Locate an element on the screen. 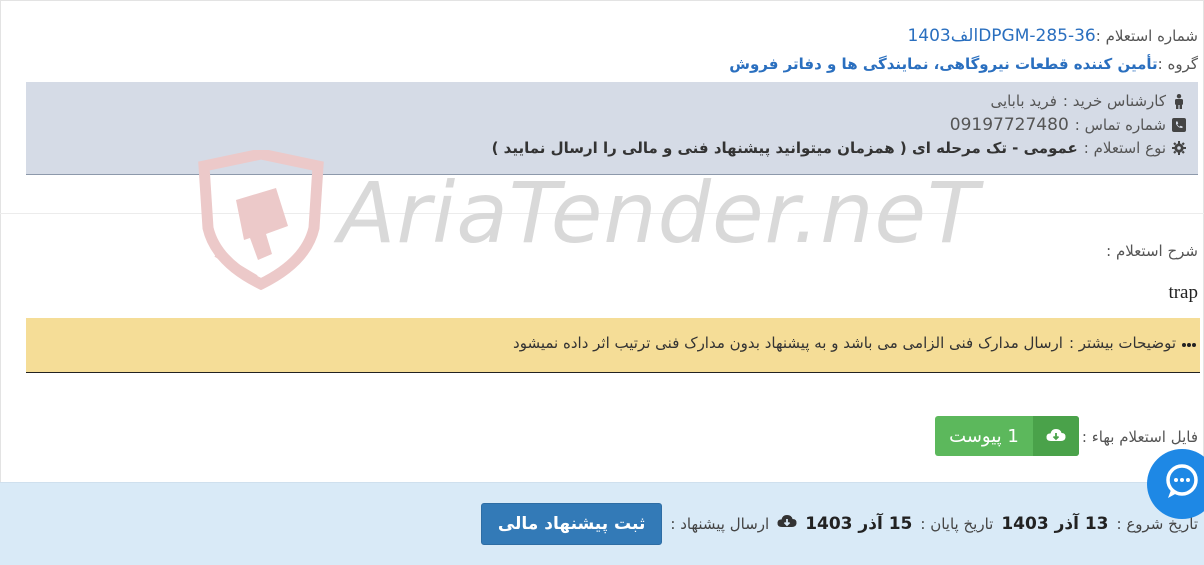  phone-value: 09197727480 is located at coordinates (1009, 125).